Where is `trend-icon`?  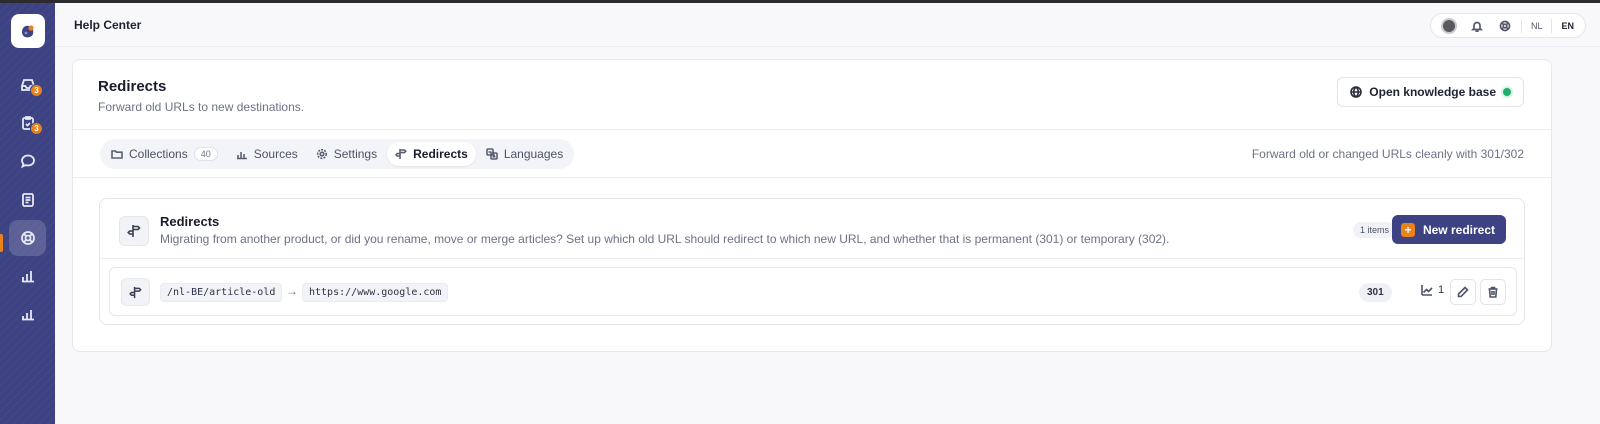 trend-icon is located at coordinates (1427, 290).